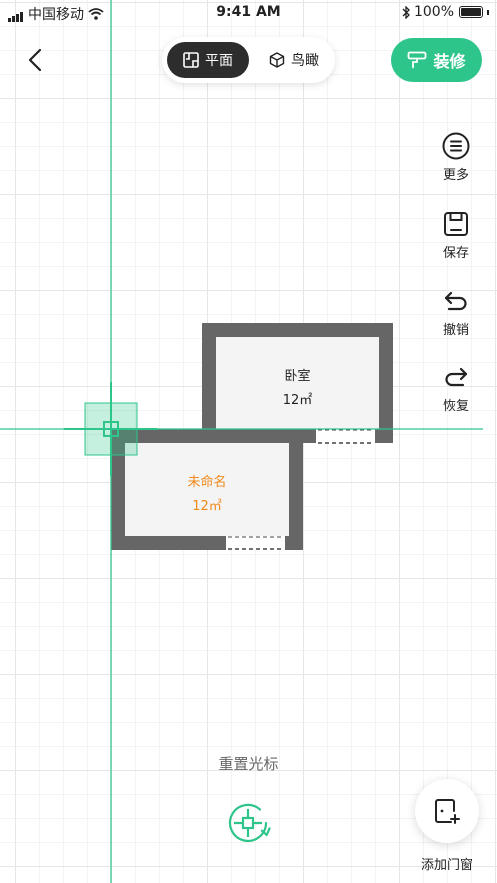 The image size is (497, 883). Describe the element at coordinates (297, 400) in the screenshot. I see `bedroom-area: 12㎡` at that location.